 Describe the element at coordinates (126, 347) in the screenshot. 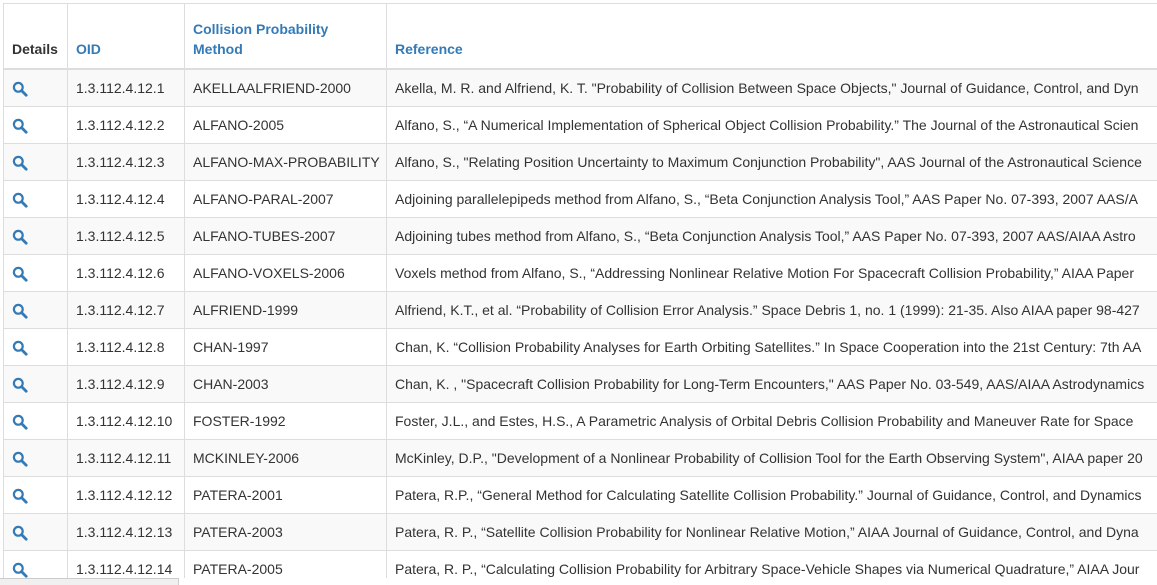

I see `oid-cell: 1.3.112.4.12.8` at that location.